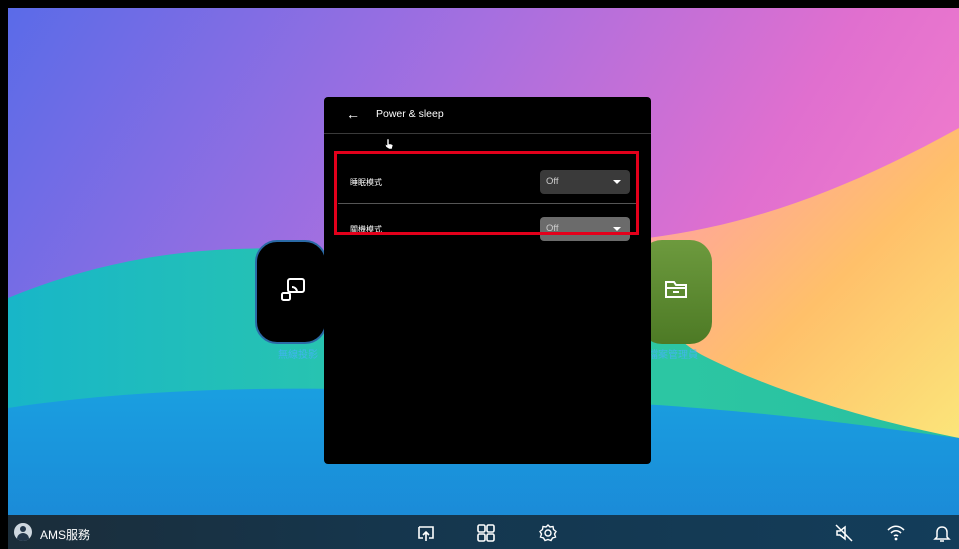 The width and height of the screenshot is (959, 549). Describe the element at coordinates (486, 193) in the screenshot. I see `highlight-box` at that location.